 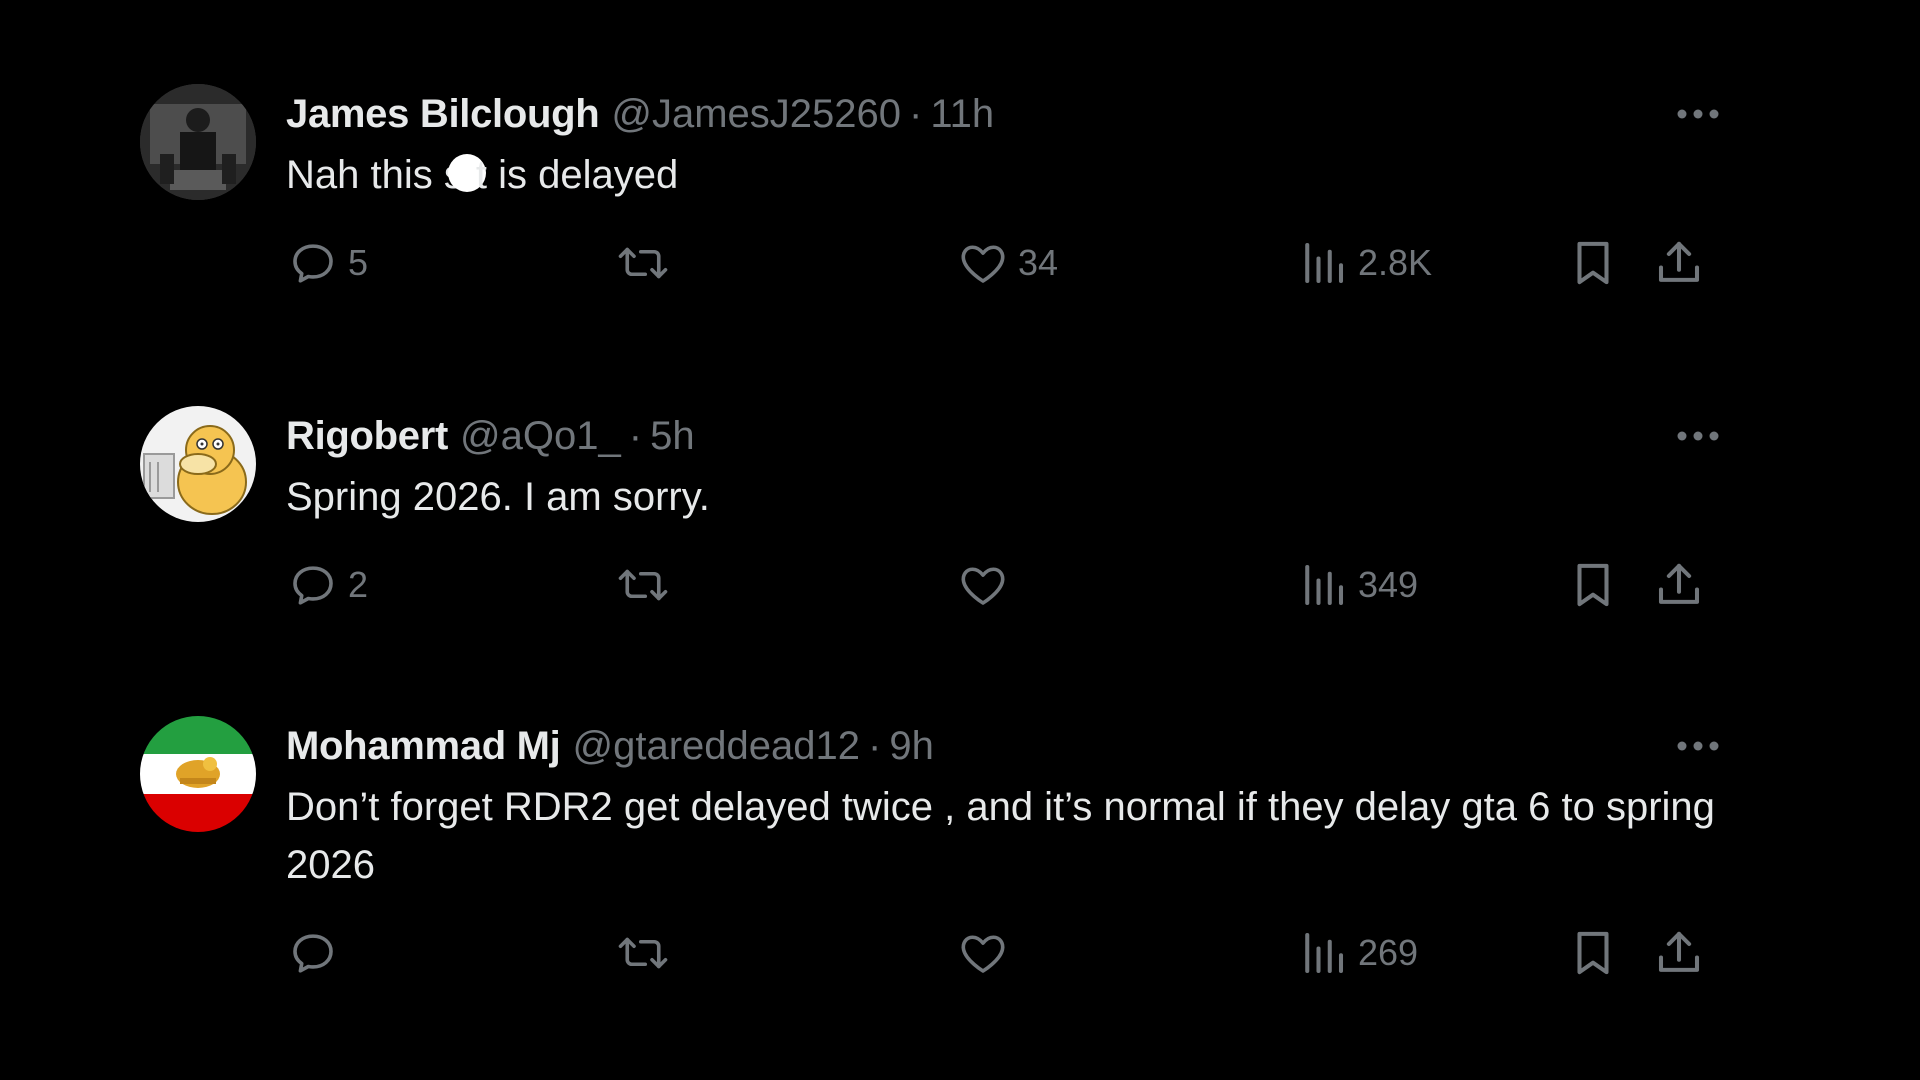 What do you see at coordinates (1006, 436) in the screenshot?
I see `tweet-header: Rigobert @aQo1_ · 5h` at bounding box center [1006, 436].